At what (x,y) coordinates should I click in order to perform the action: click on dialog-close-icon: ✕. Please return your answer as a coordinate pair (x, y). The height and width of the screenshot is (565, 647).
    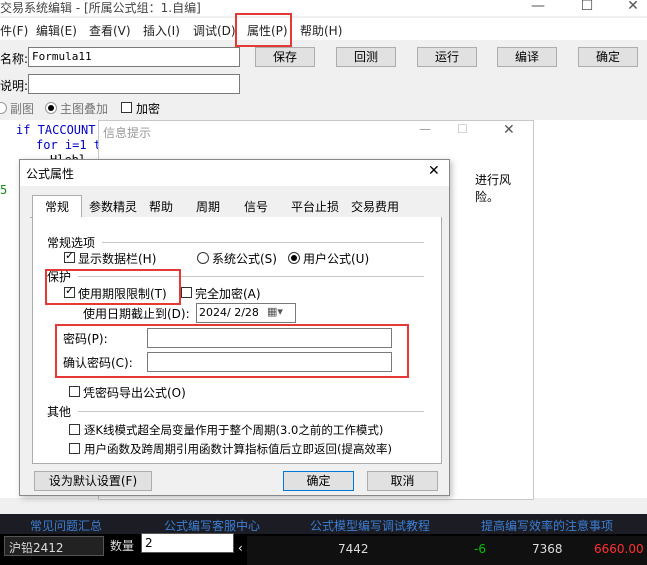
    Looking at the image, I should click on (434, 171).